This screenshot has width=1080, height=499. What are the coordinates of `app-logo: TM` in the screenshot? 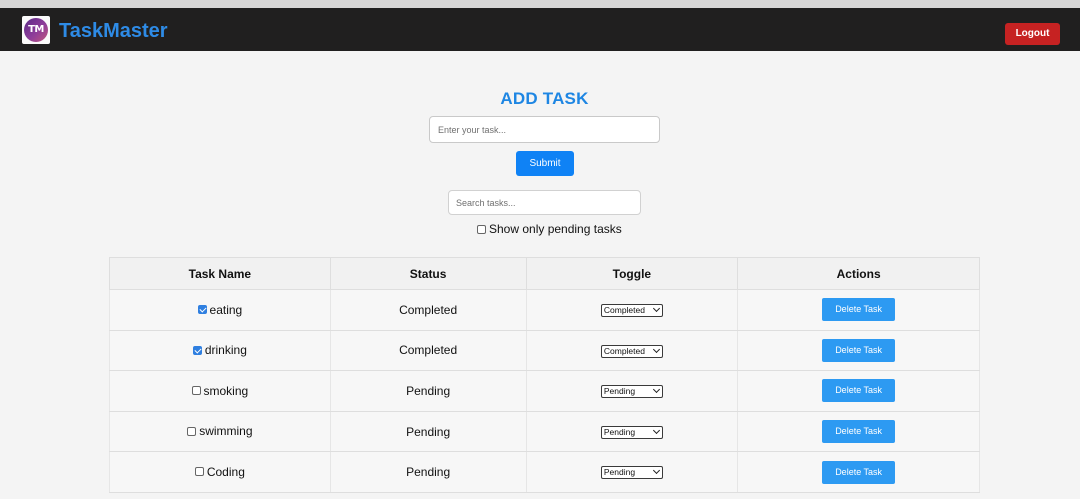 It's located at (36, 30).